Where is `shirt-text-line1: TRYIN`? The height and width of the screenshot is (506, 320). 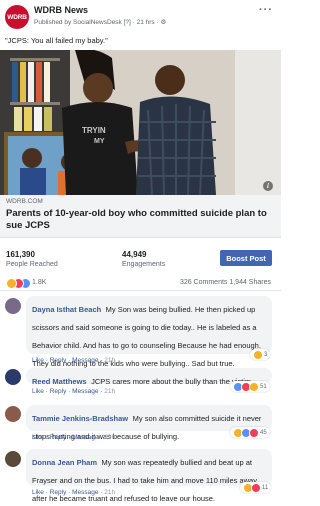 shirt-text-line1: TRYIN is located at coordinates (94, 130).